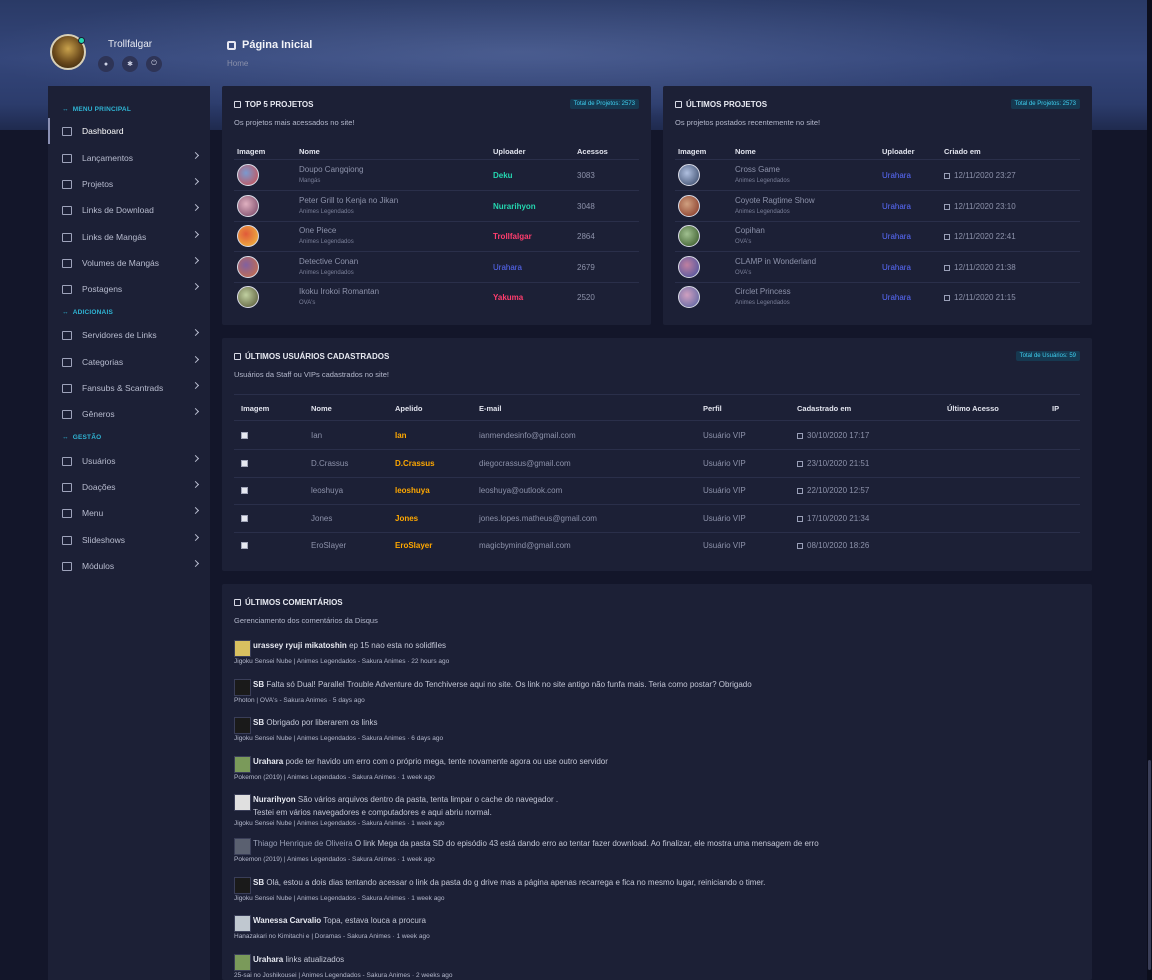 This screenshot has height=980, width=1152. What do you see at coordinates (757, 169) in the screenshot?
I see `project-name: Cross Game` at bounding box center [757, 169].